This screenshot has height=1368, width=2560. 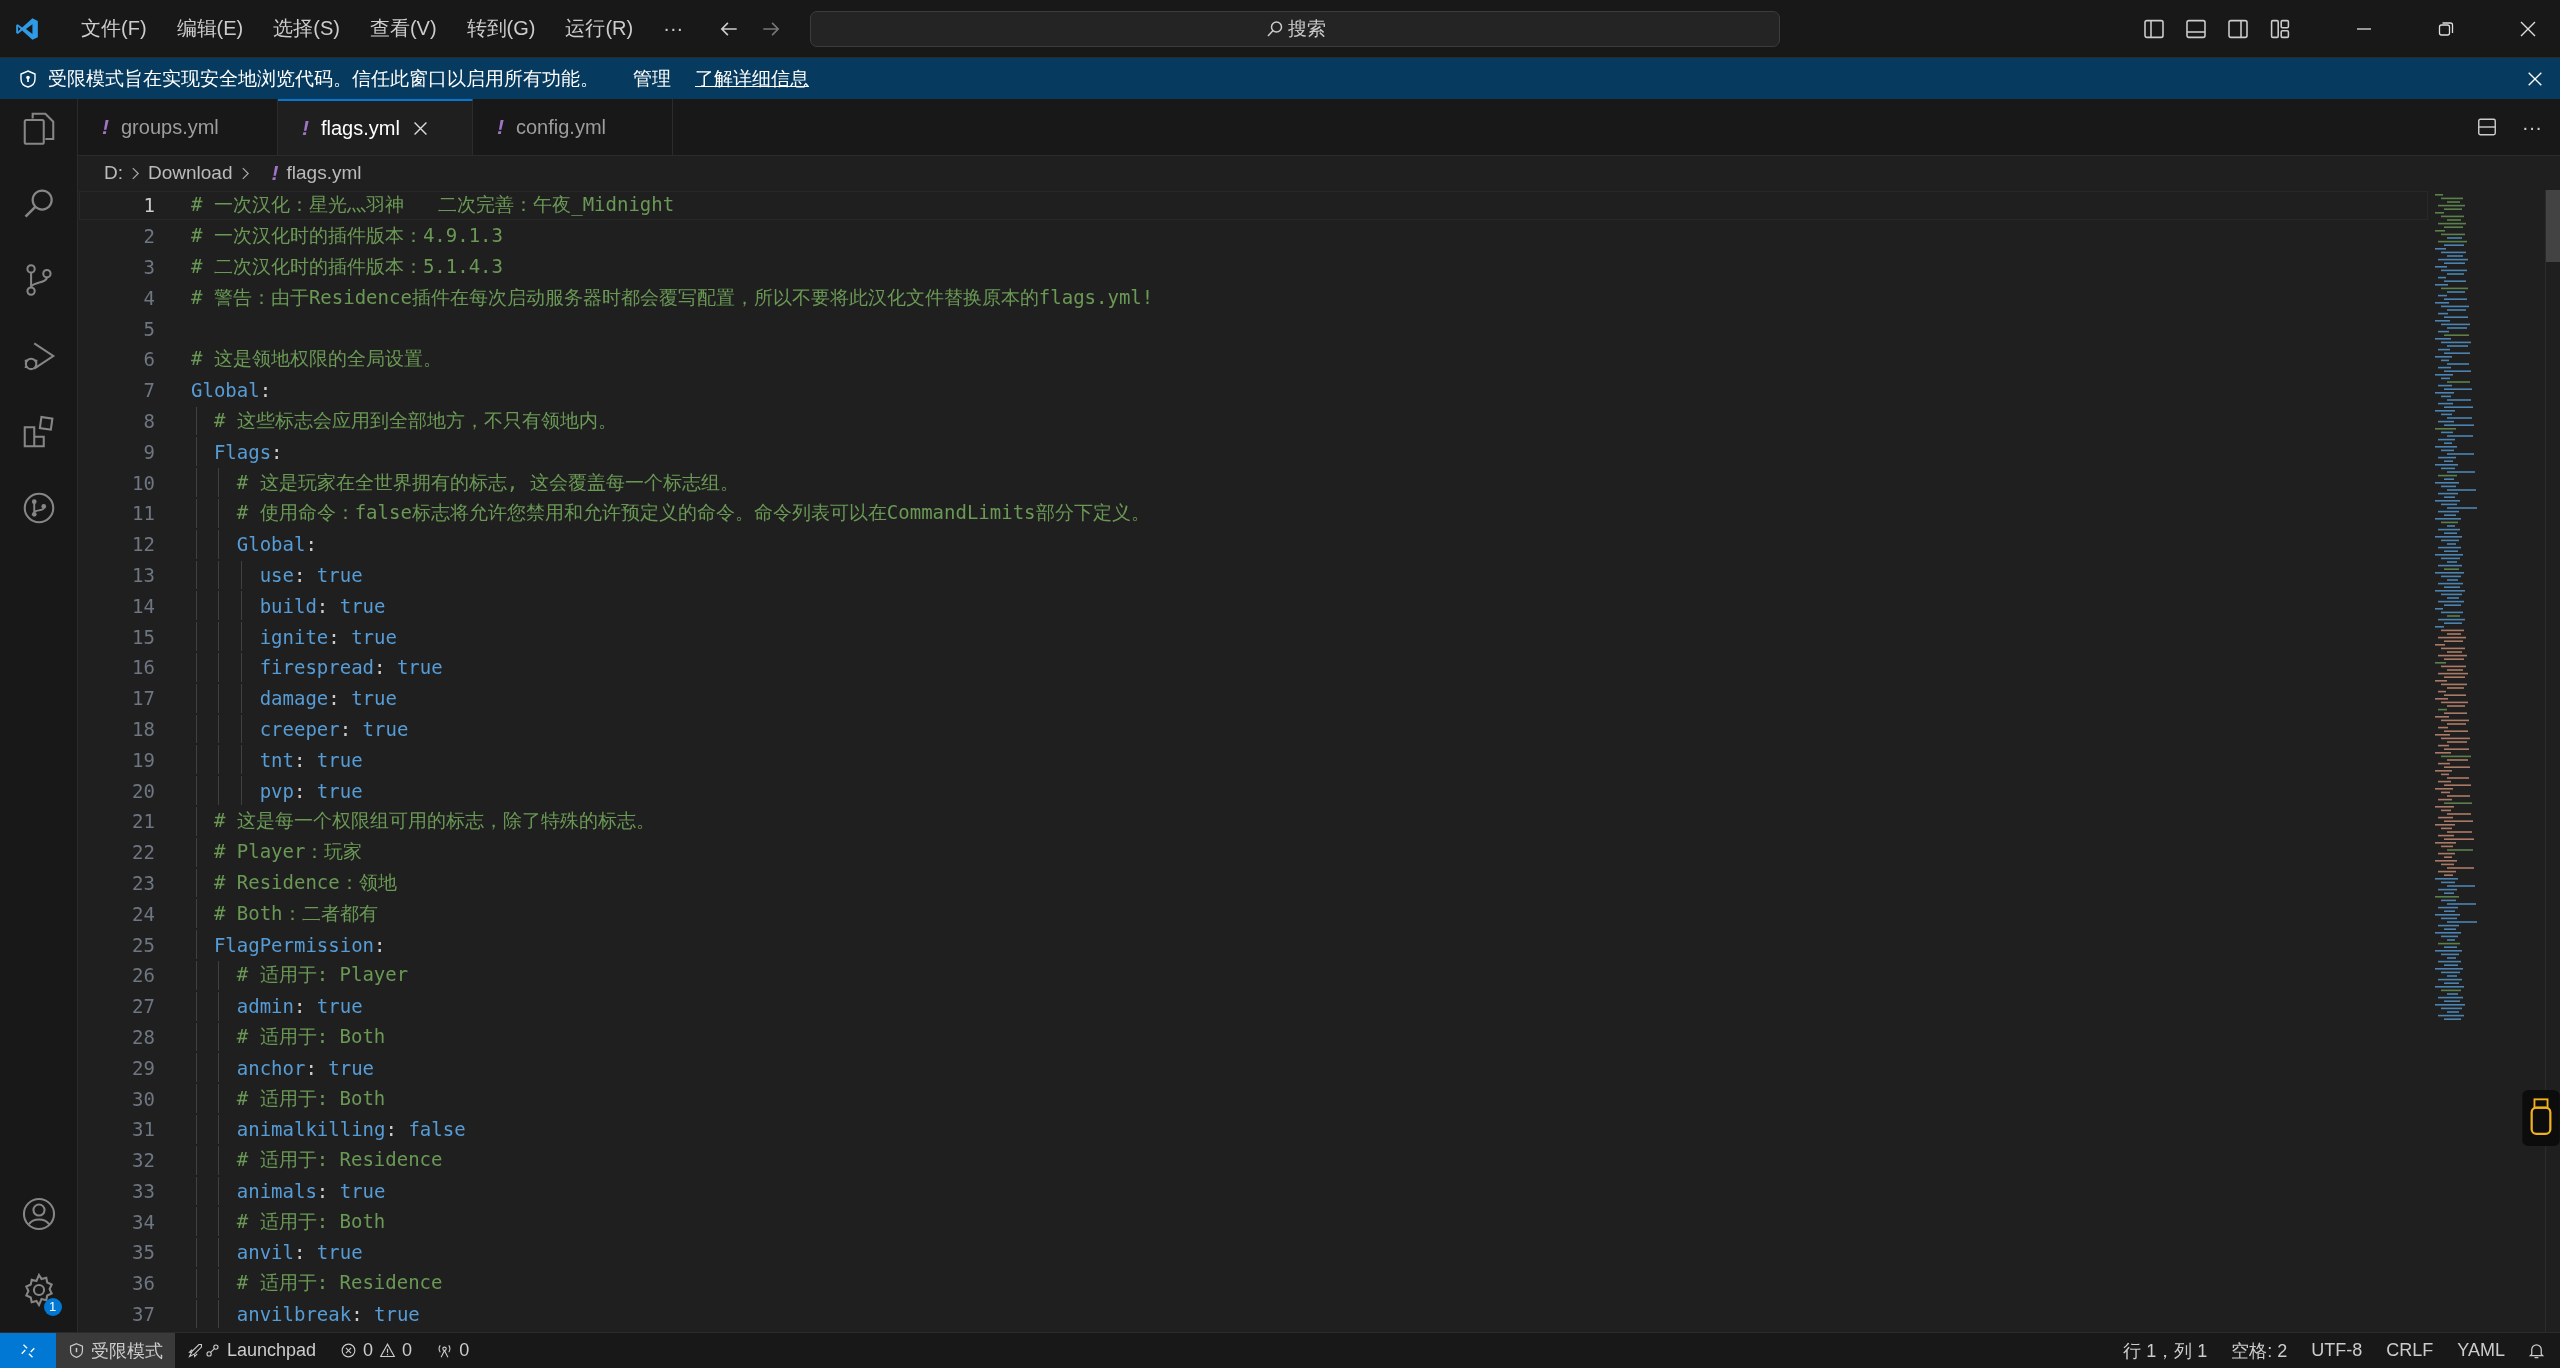 What do you see at coordinates (143, 759) in the screenshot?
I see `line-number: 19` at bounding box center [143, 759].